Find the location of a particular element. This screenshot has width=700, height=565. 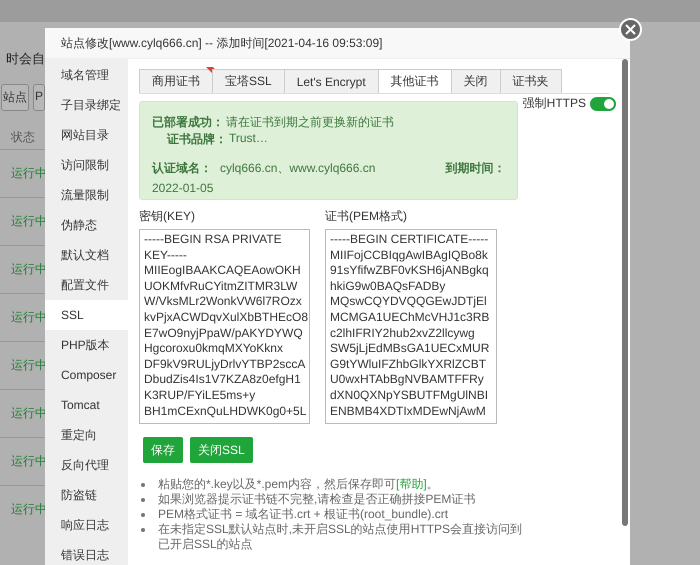

sidebar-item: Tomcat is located at coordinates (86, 405).